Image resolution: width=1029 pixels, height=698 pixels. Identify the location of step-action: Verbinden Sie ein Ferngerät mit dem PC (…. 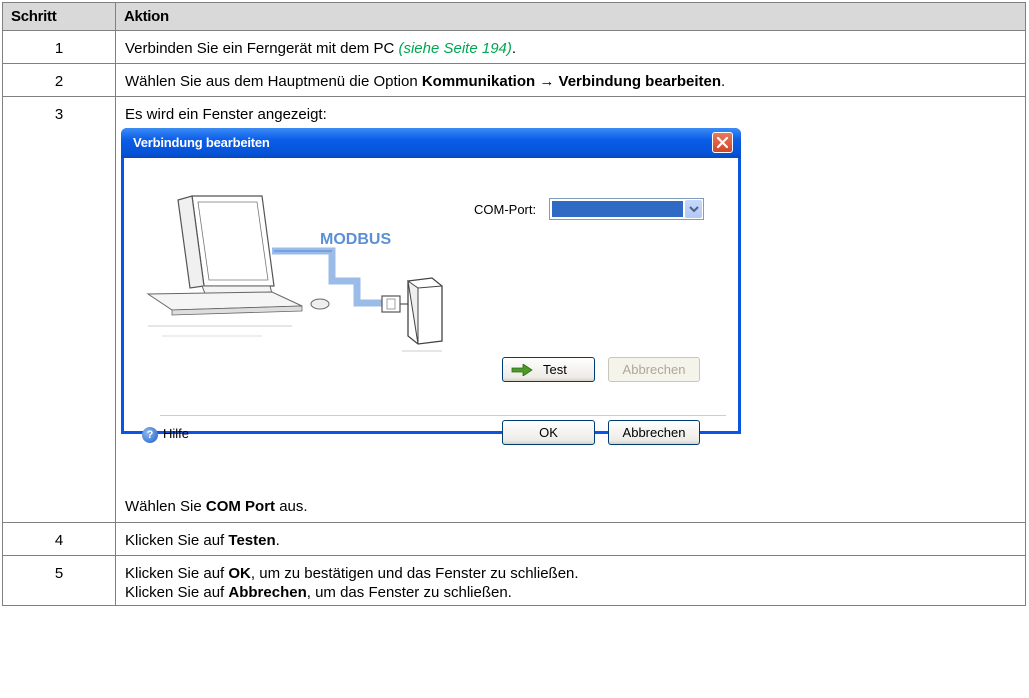
(570, 47).